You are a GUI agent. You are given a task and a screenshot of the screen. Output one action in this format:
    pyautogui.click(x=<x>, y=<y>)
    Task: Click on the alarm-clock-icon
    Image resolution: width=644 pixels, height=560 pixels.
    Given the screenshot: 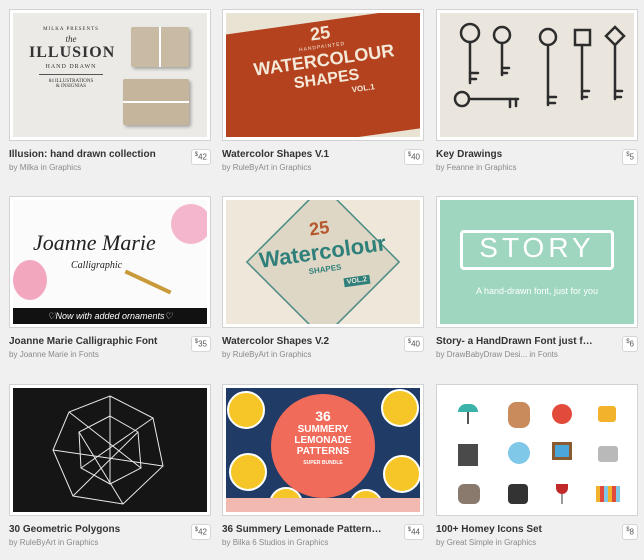 What is the action you would take?
    pyautogui.click(x=562, y=414)
    